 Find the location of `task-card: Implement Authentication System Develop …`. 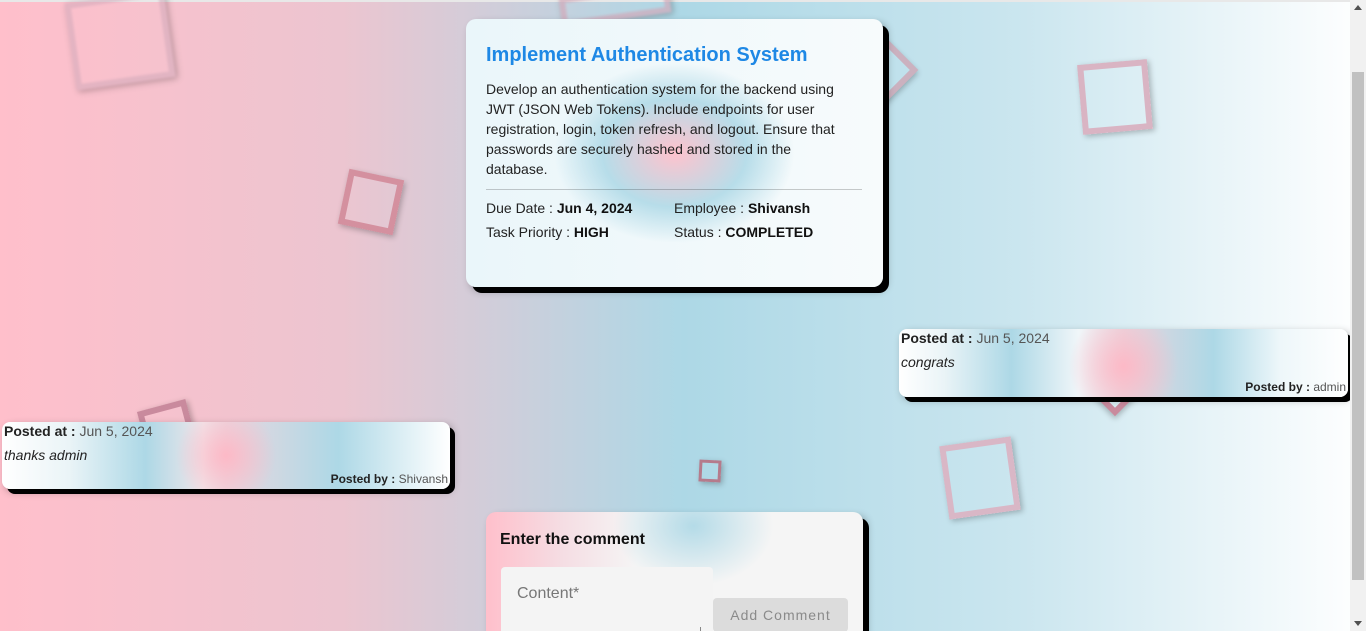

task-card: Implement Authentication System Develop … is located at coordinates (674, 153).